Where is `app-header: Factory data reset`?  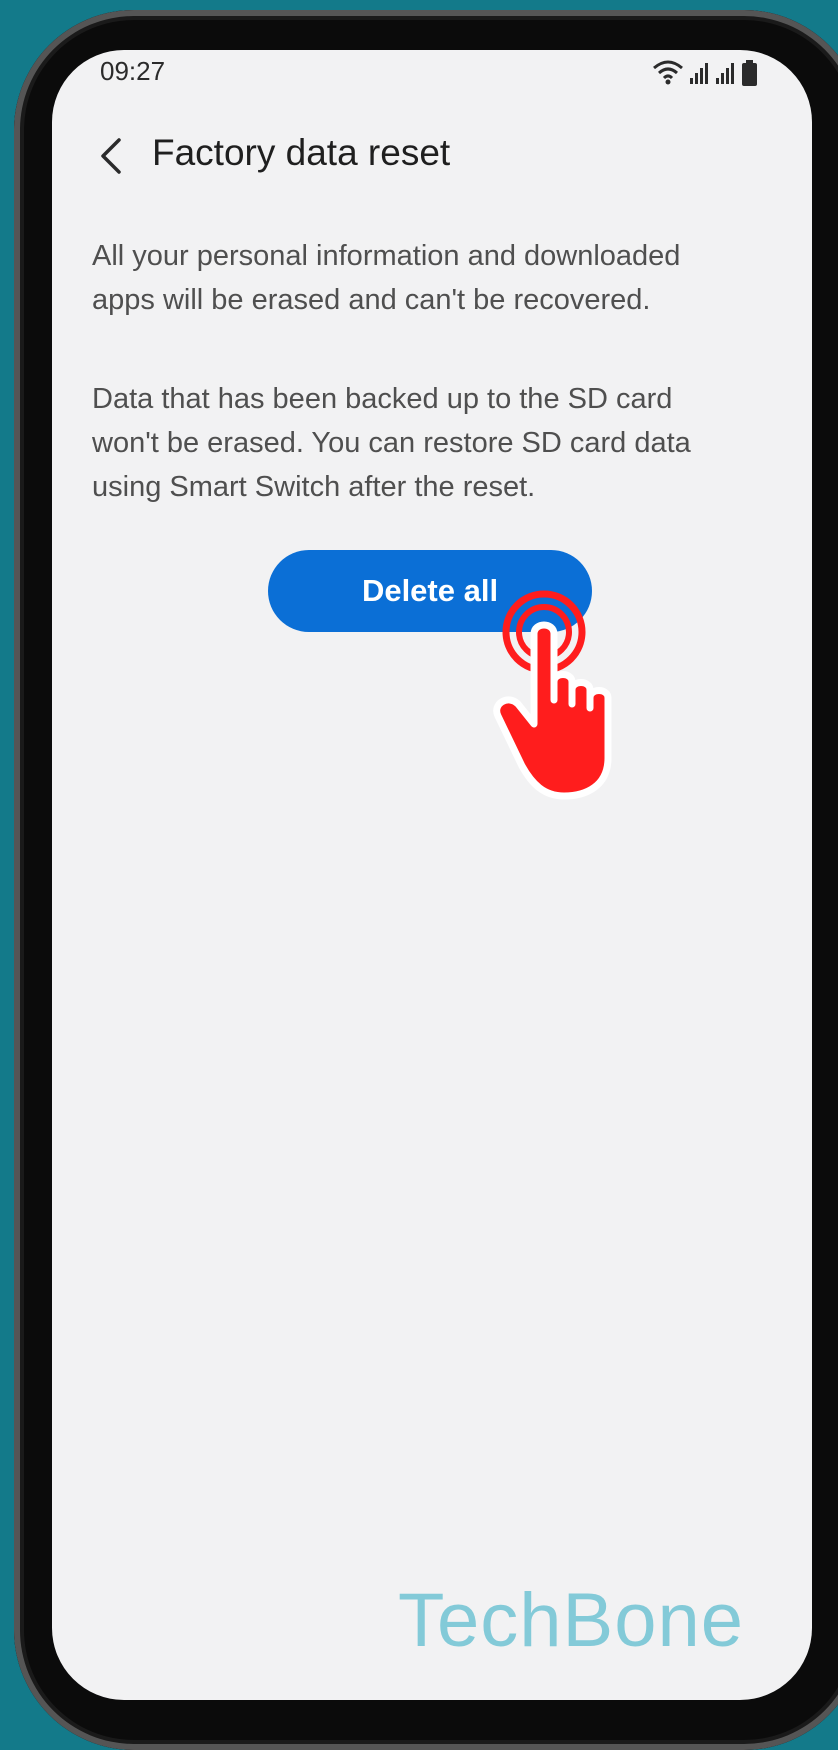
app-header: Factory data reset is located at coordinates (432, 160).